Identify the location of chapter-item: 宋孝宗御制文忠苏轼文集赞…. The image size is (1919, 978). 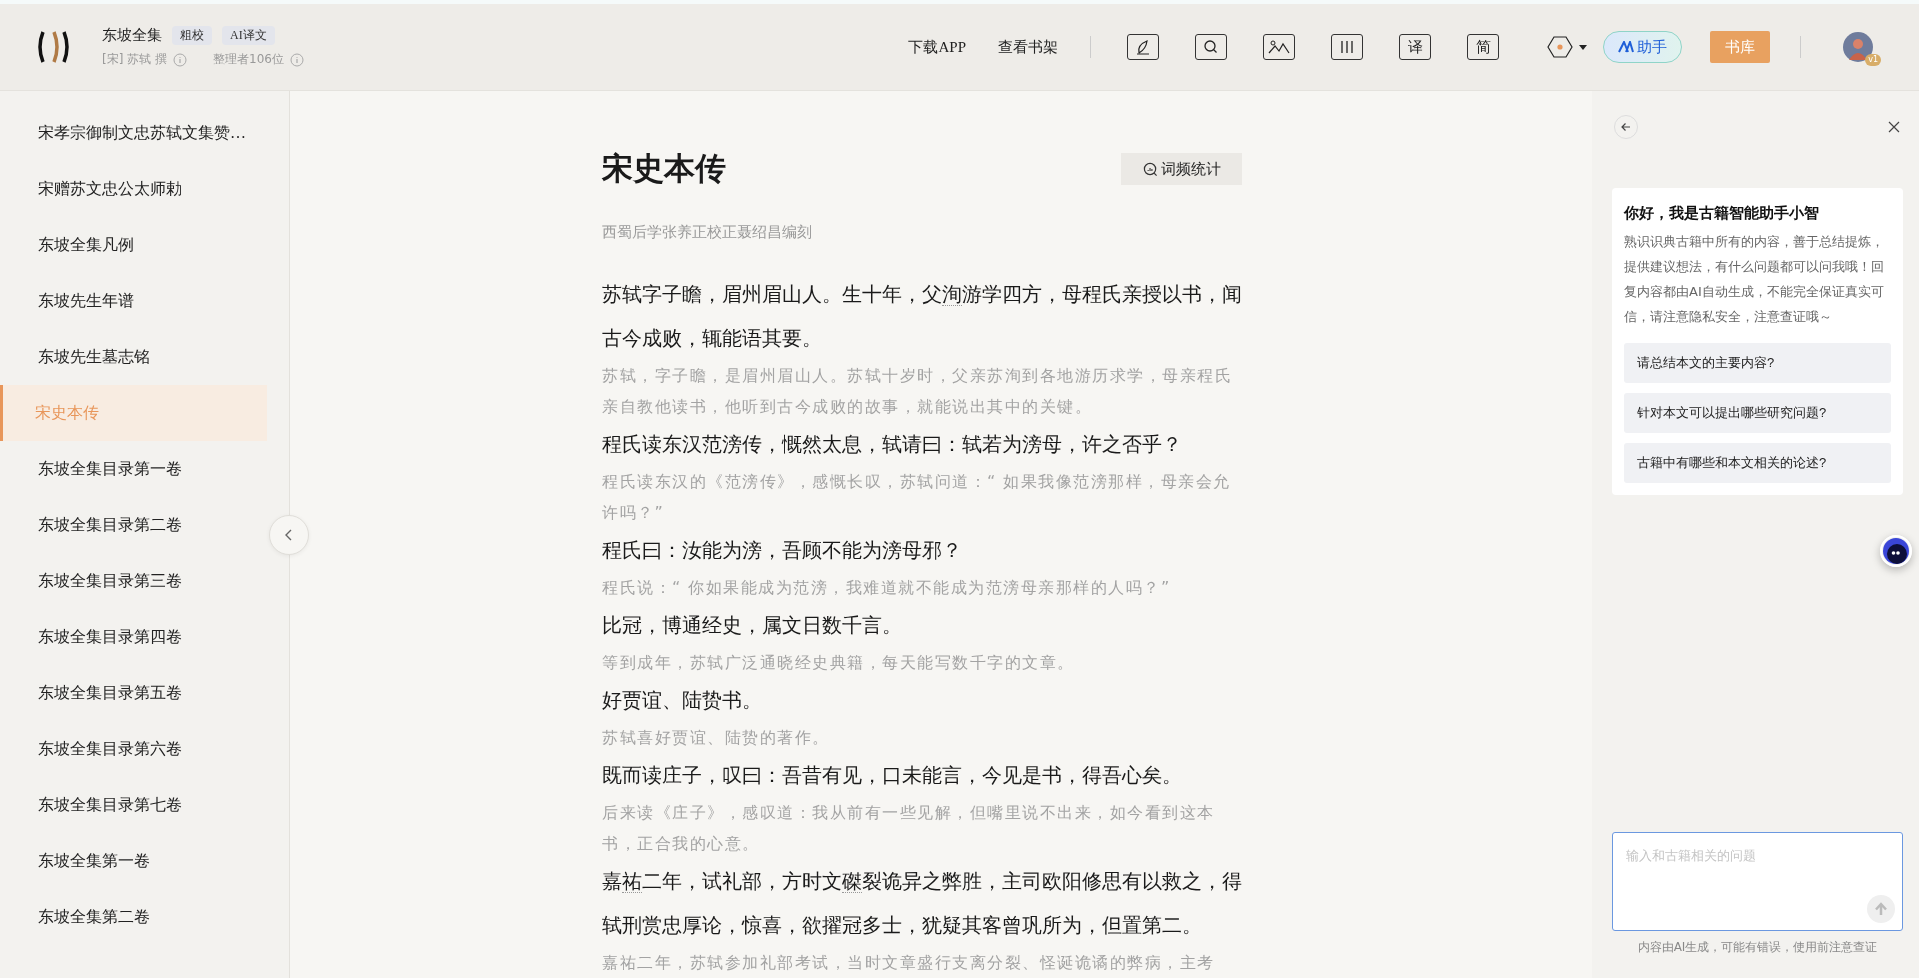
(133, 133).